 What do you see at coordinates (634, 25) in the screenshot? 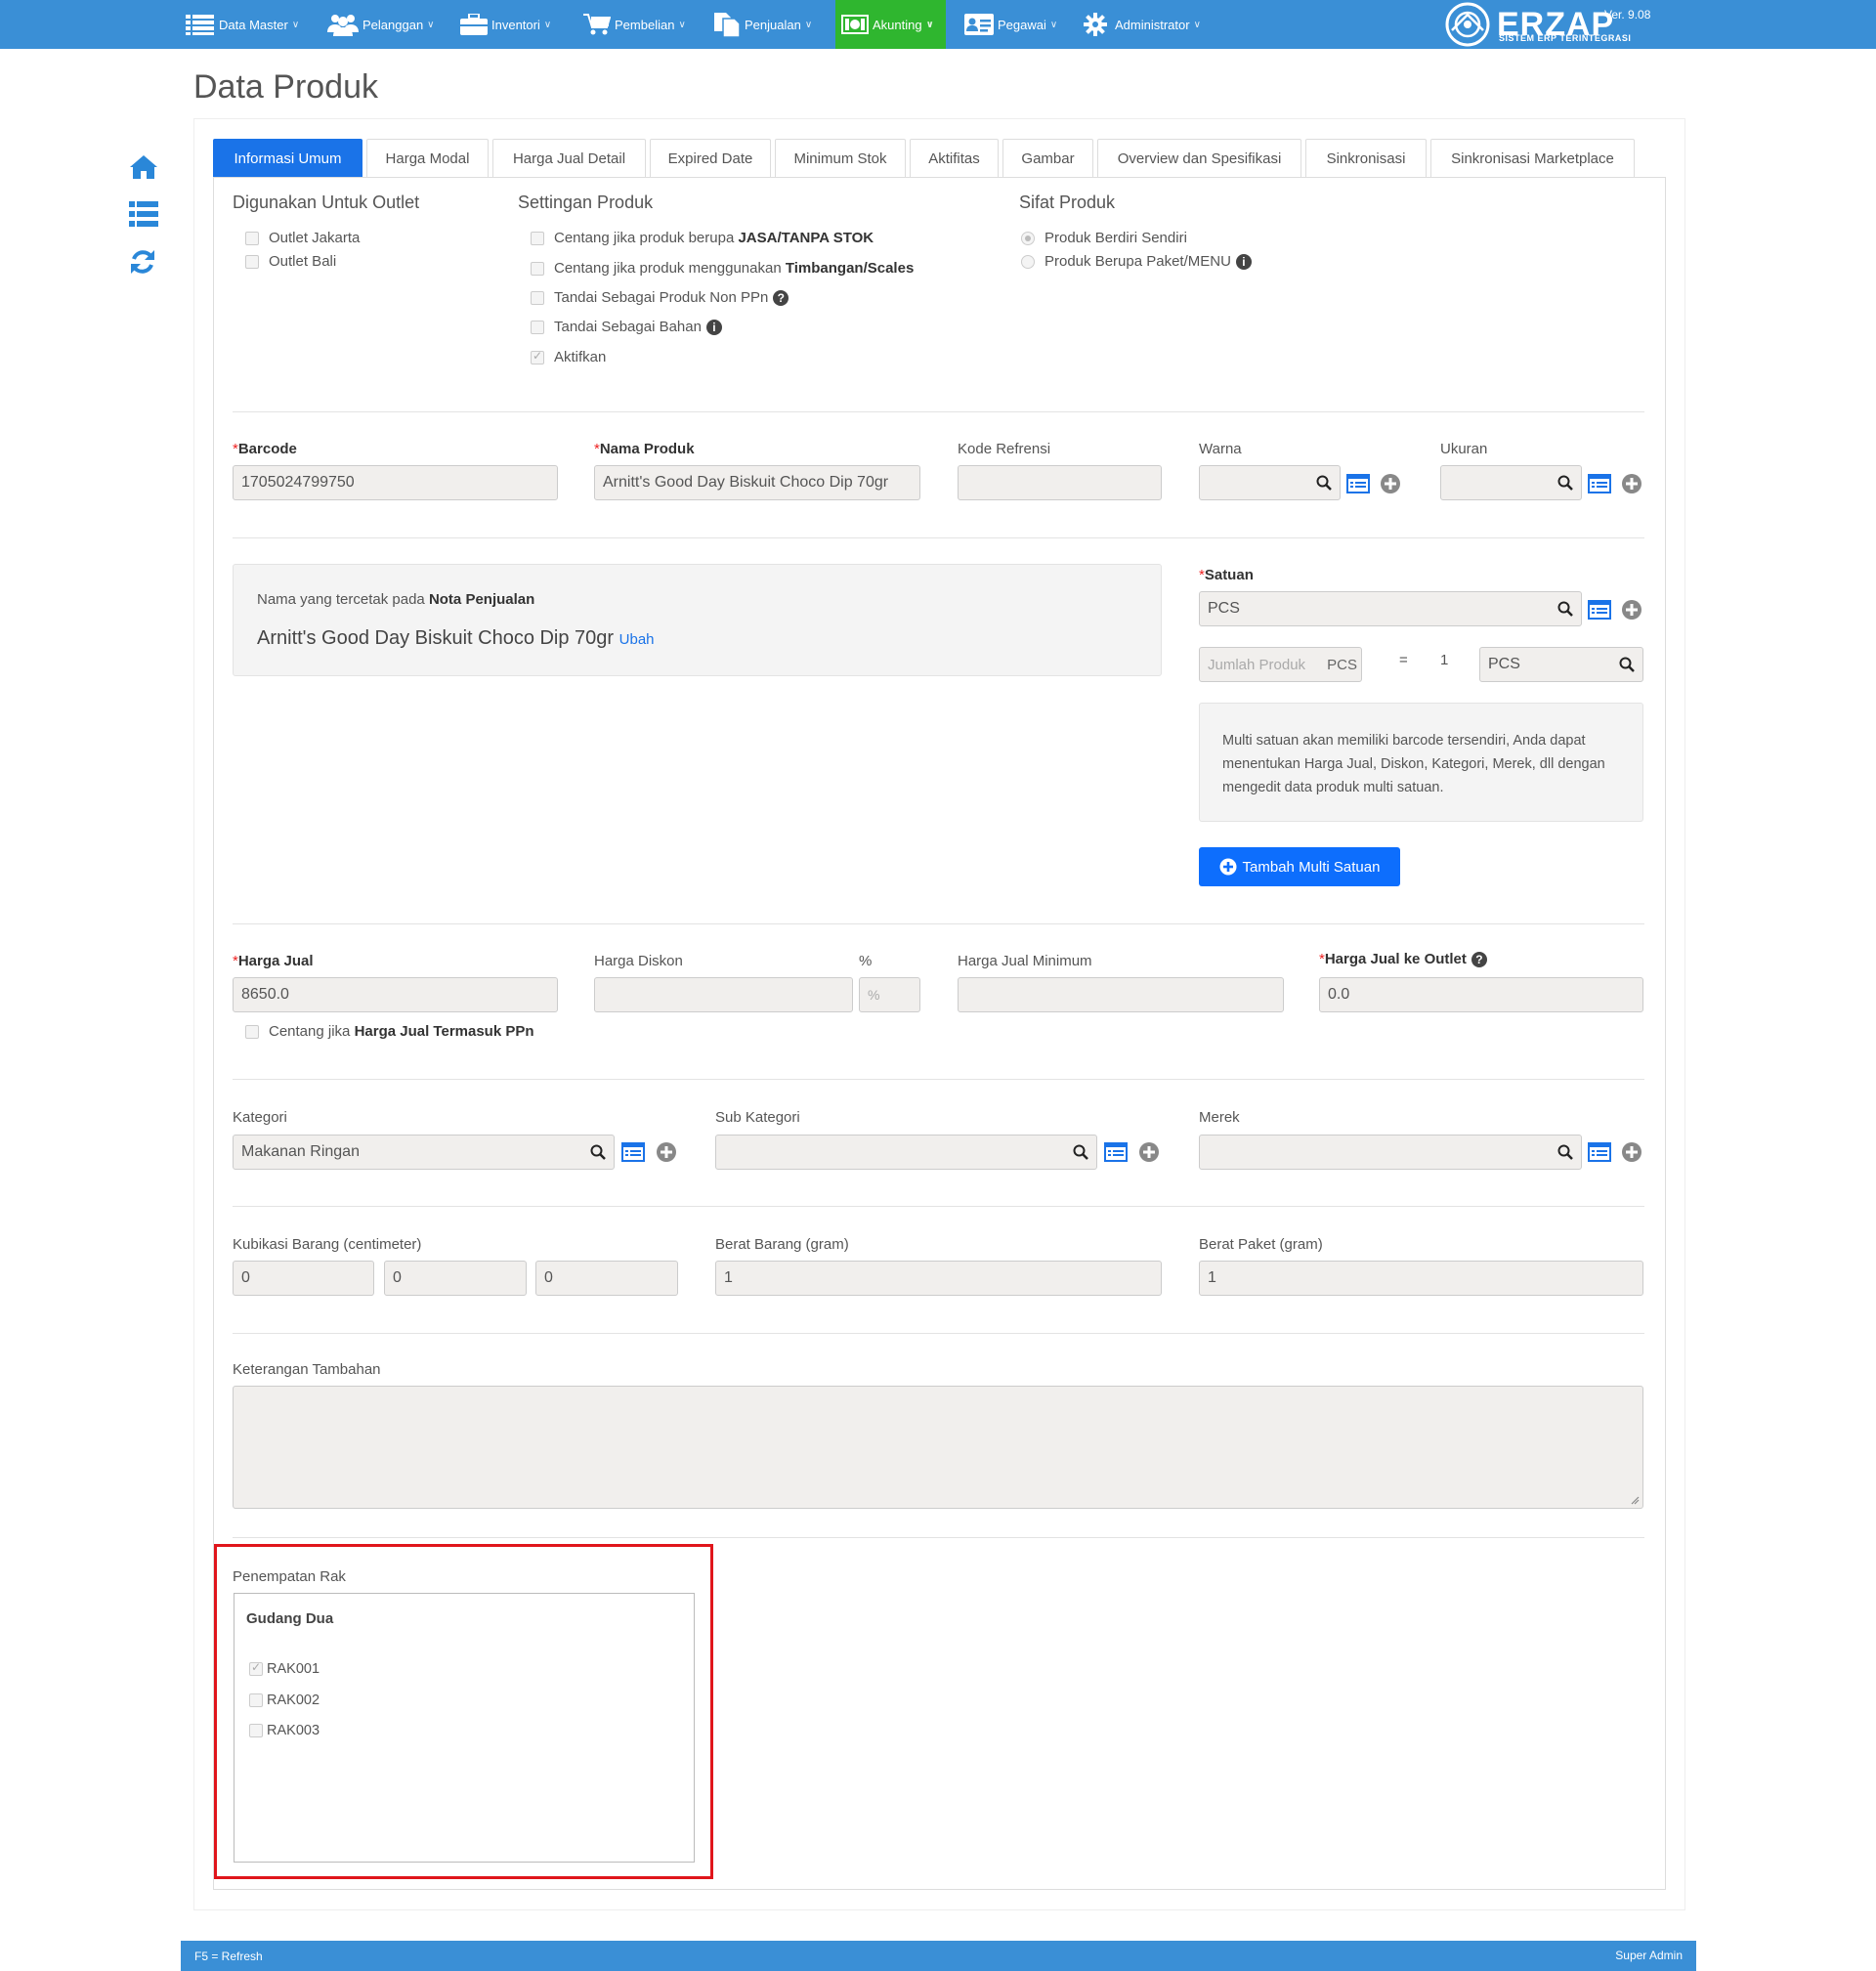
I see `nav-pembelian: Pembelian ∨` at bounding box center [634, 25].